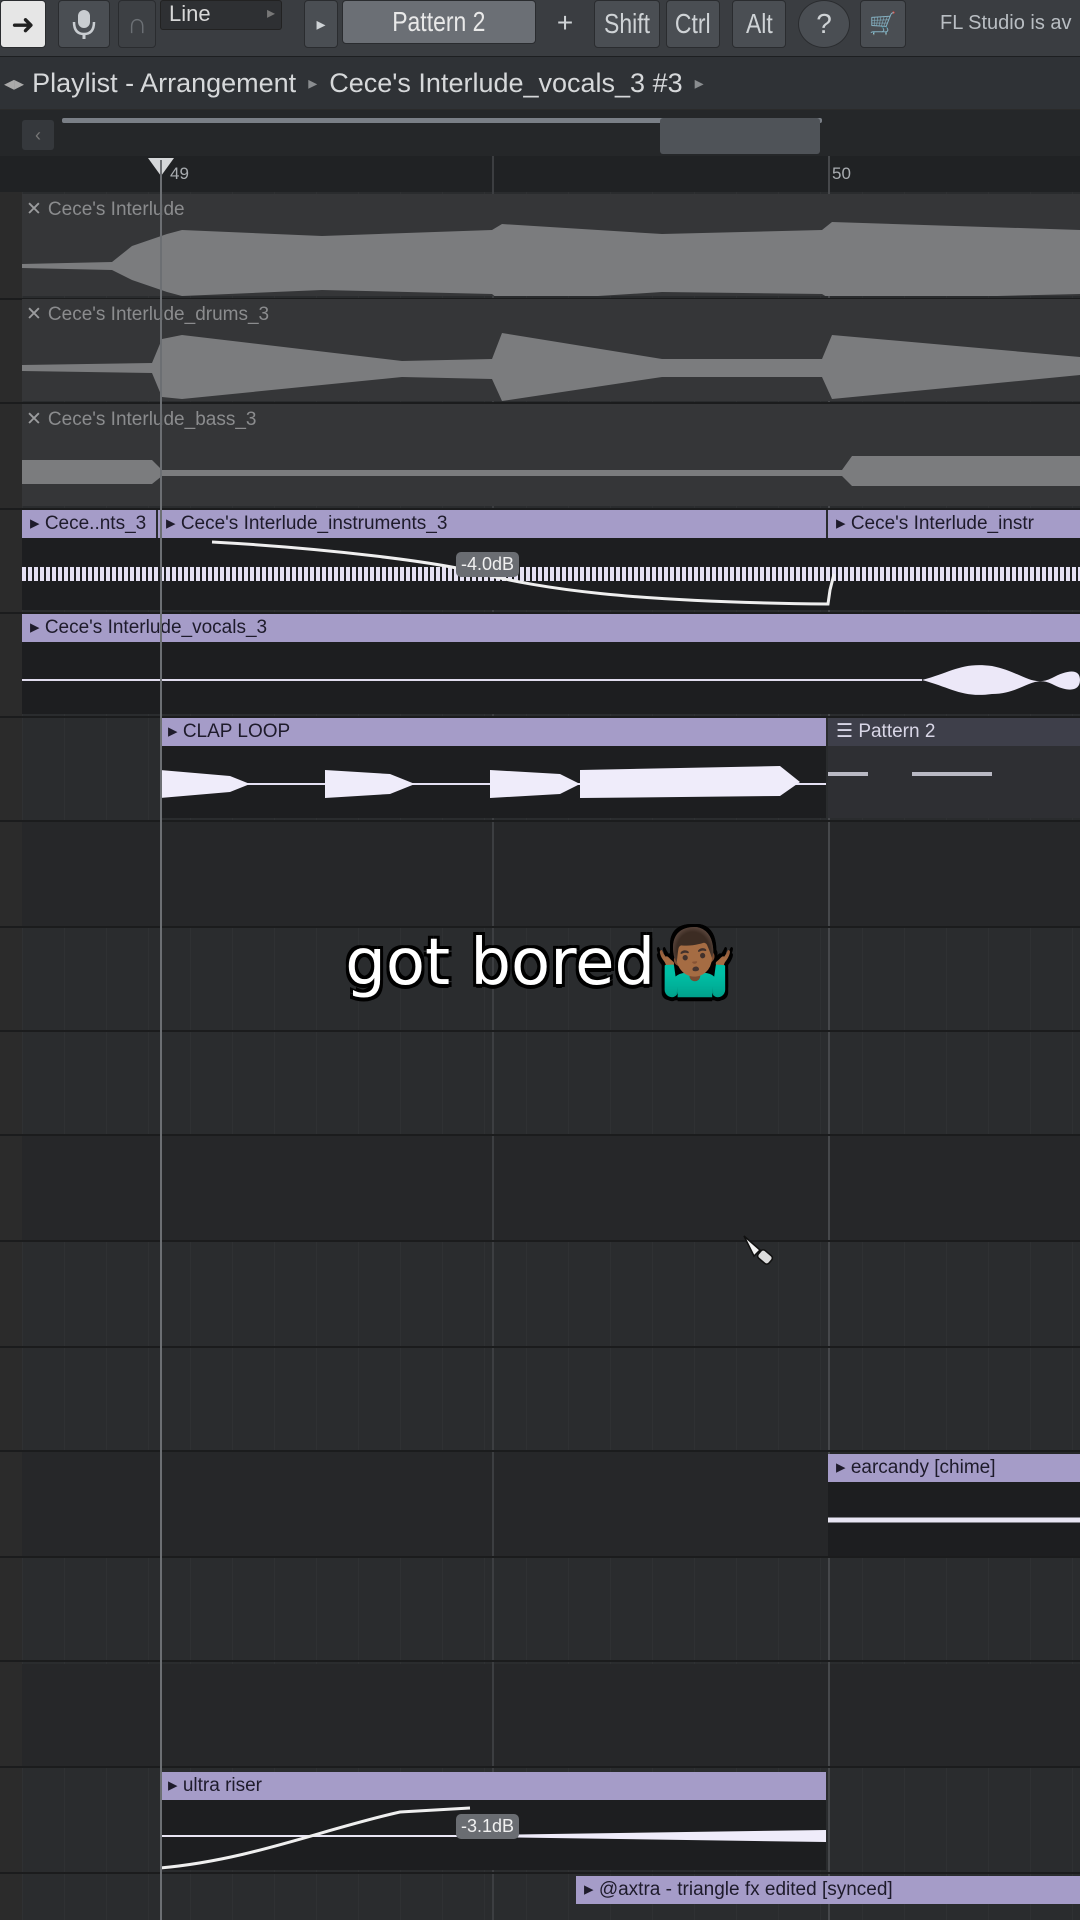  I want to click on magnet-icon: ∩, so click(137, 24).